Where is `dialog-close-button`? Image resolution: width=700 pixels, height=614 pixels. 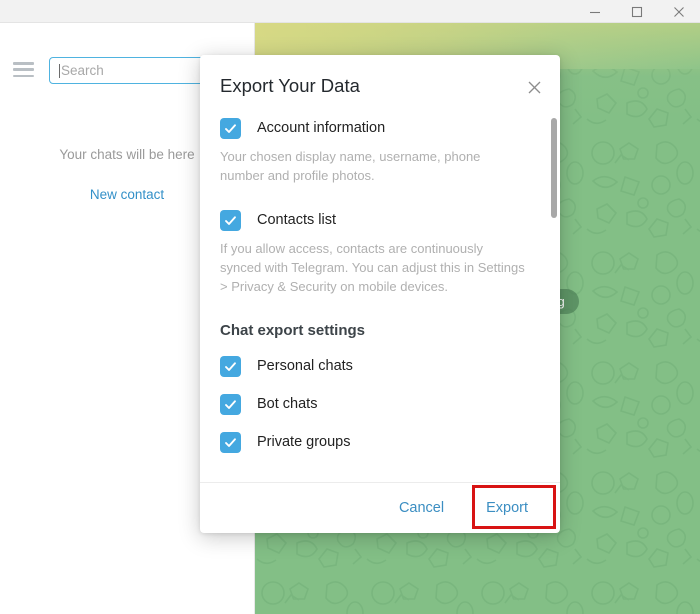 dialog-close-button is located at coordinates (534, 87).